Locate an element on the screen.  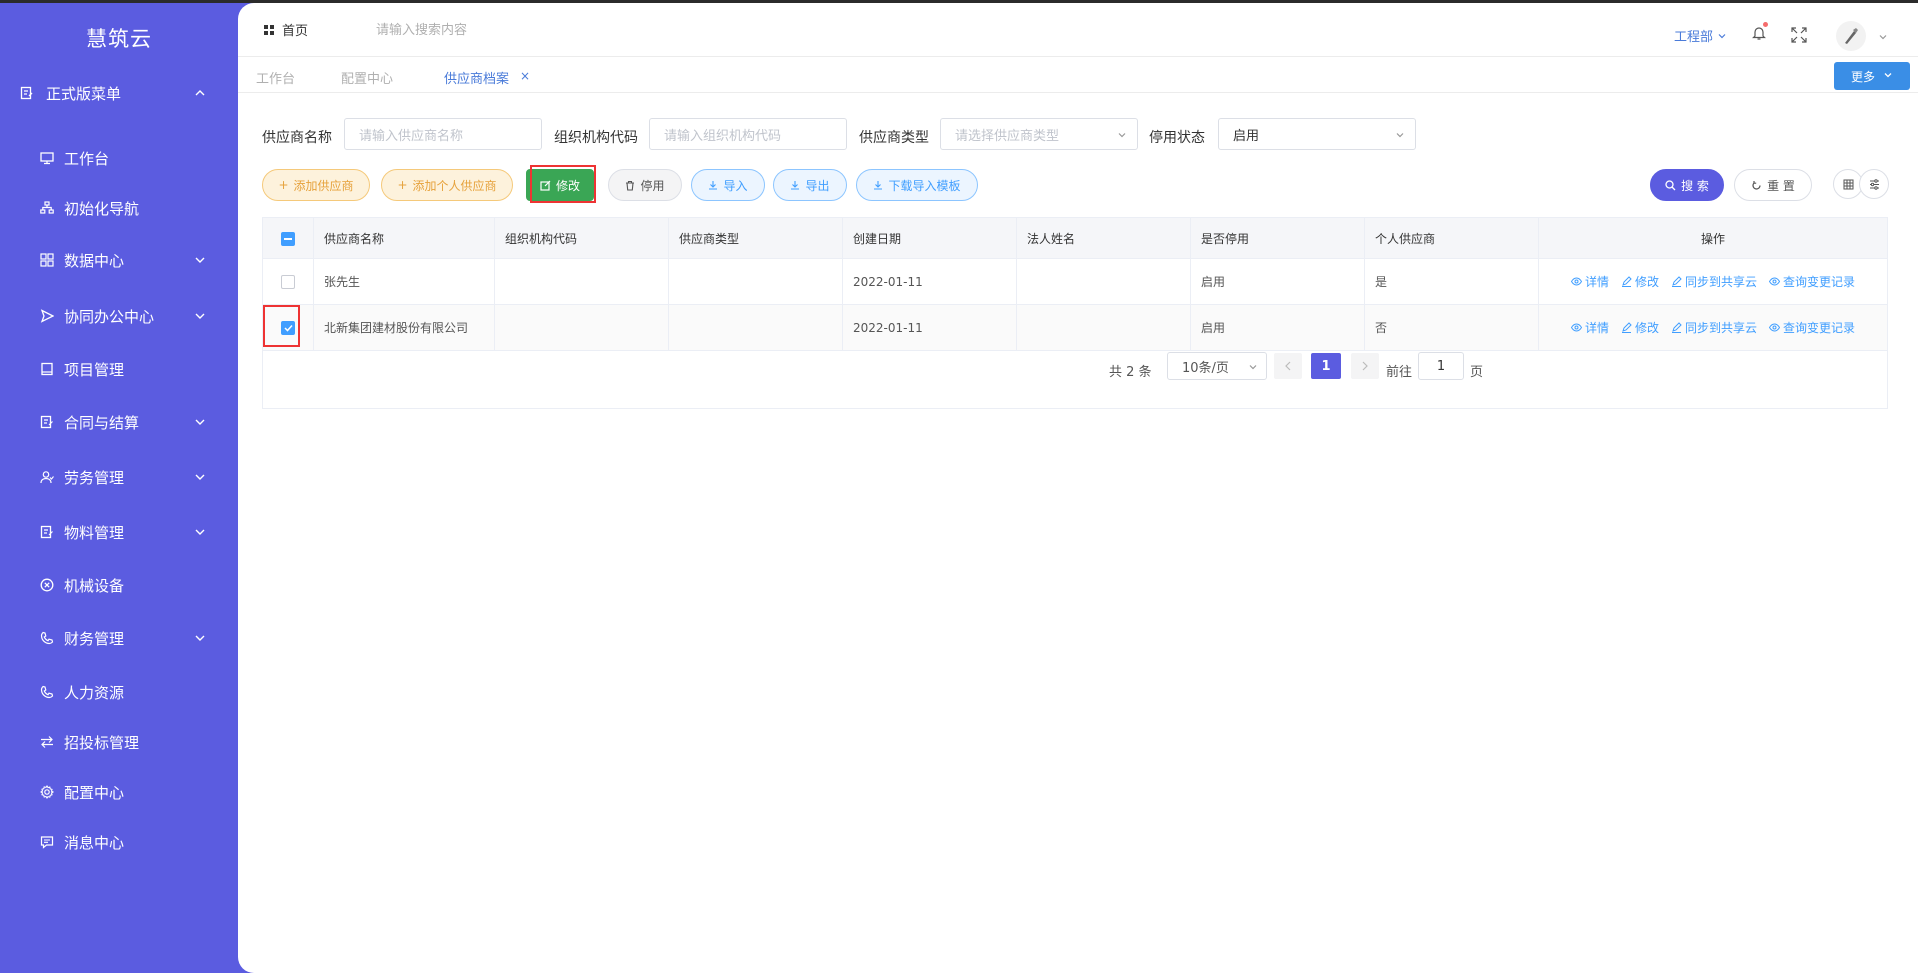
prev-page-button is located at coordinates (1288, 366).